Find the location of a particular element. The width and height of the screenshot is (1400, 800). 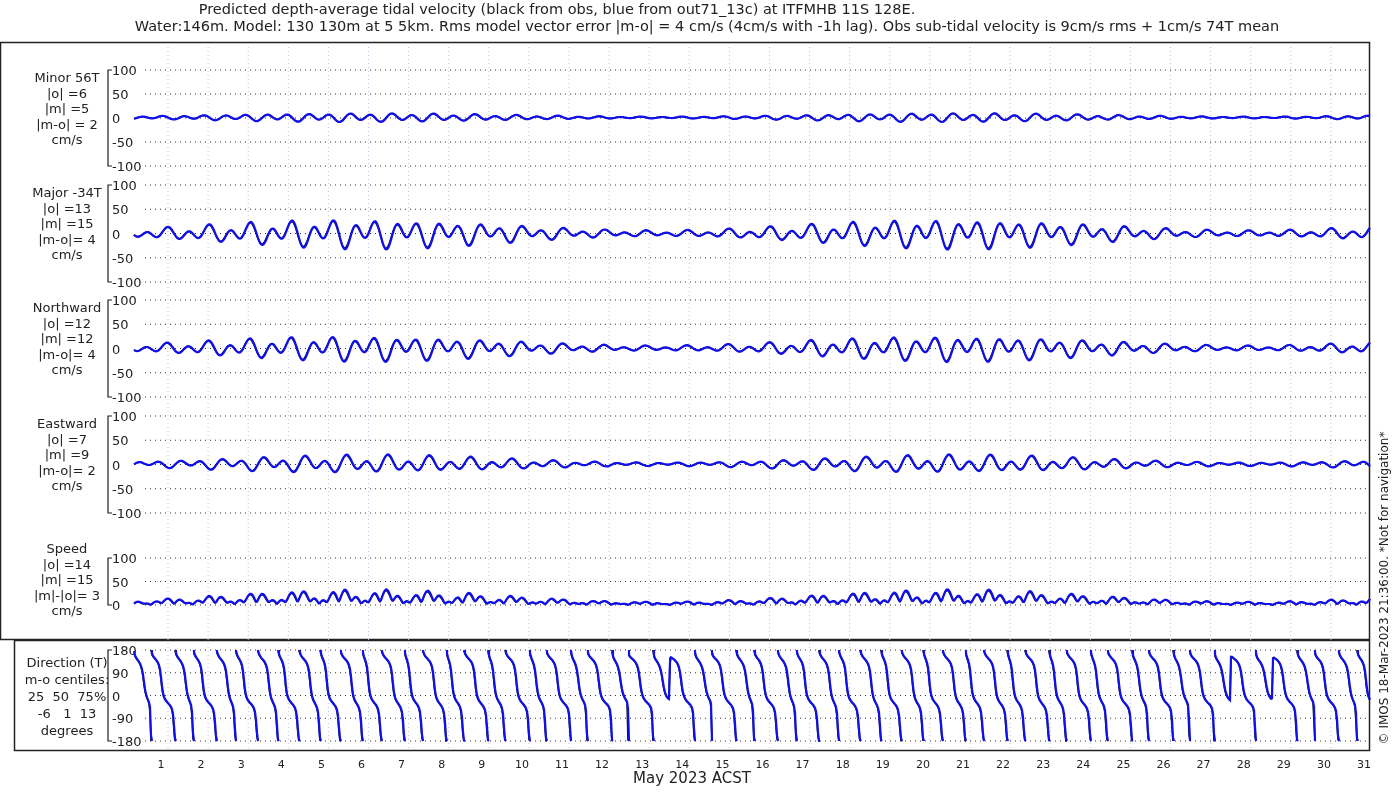

y-tick-label: 180 is located at coordinates (124, 650).